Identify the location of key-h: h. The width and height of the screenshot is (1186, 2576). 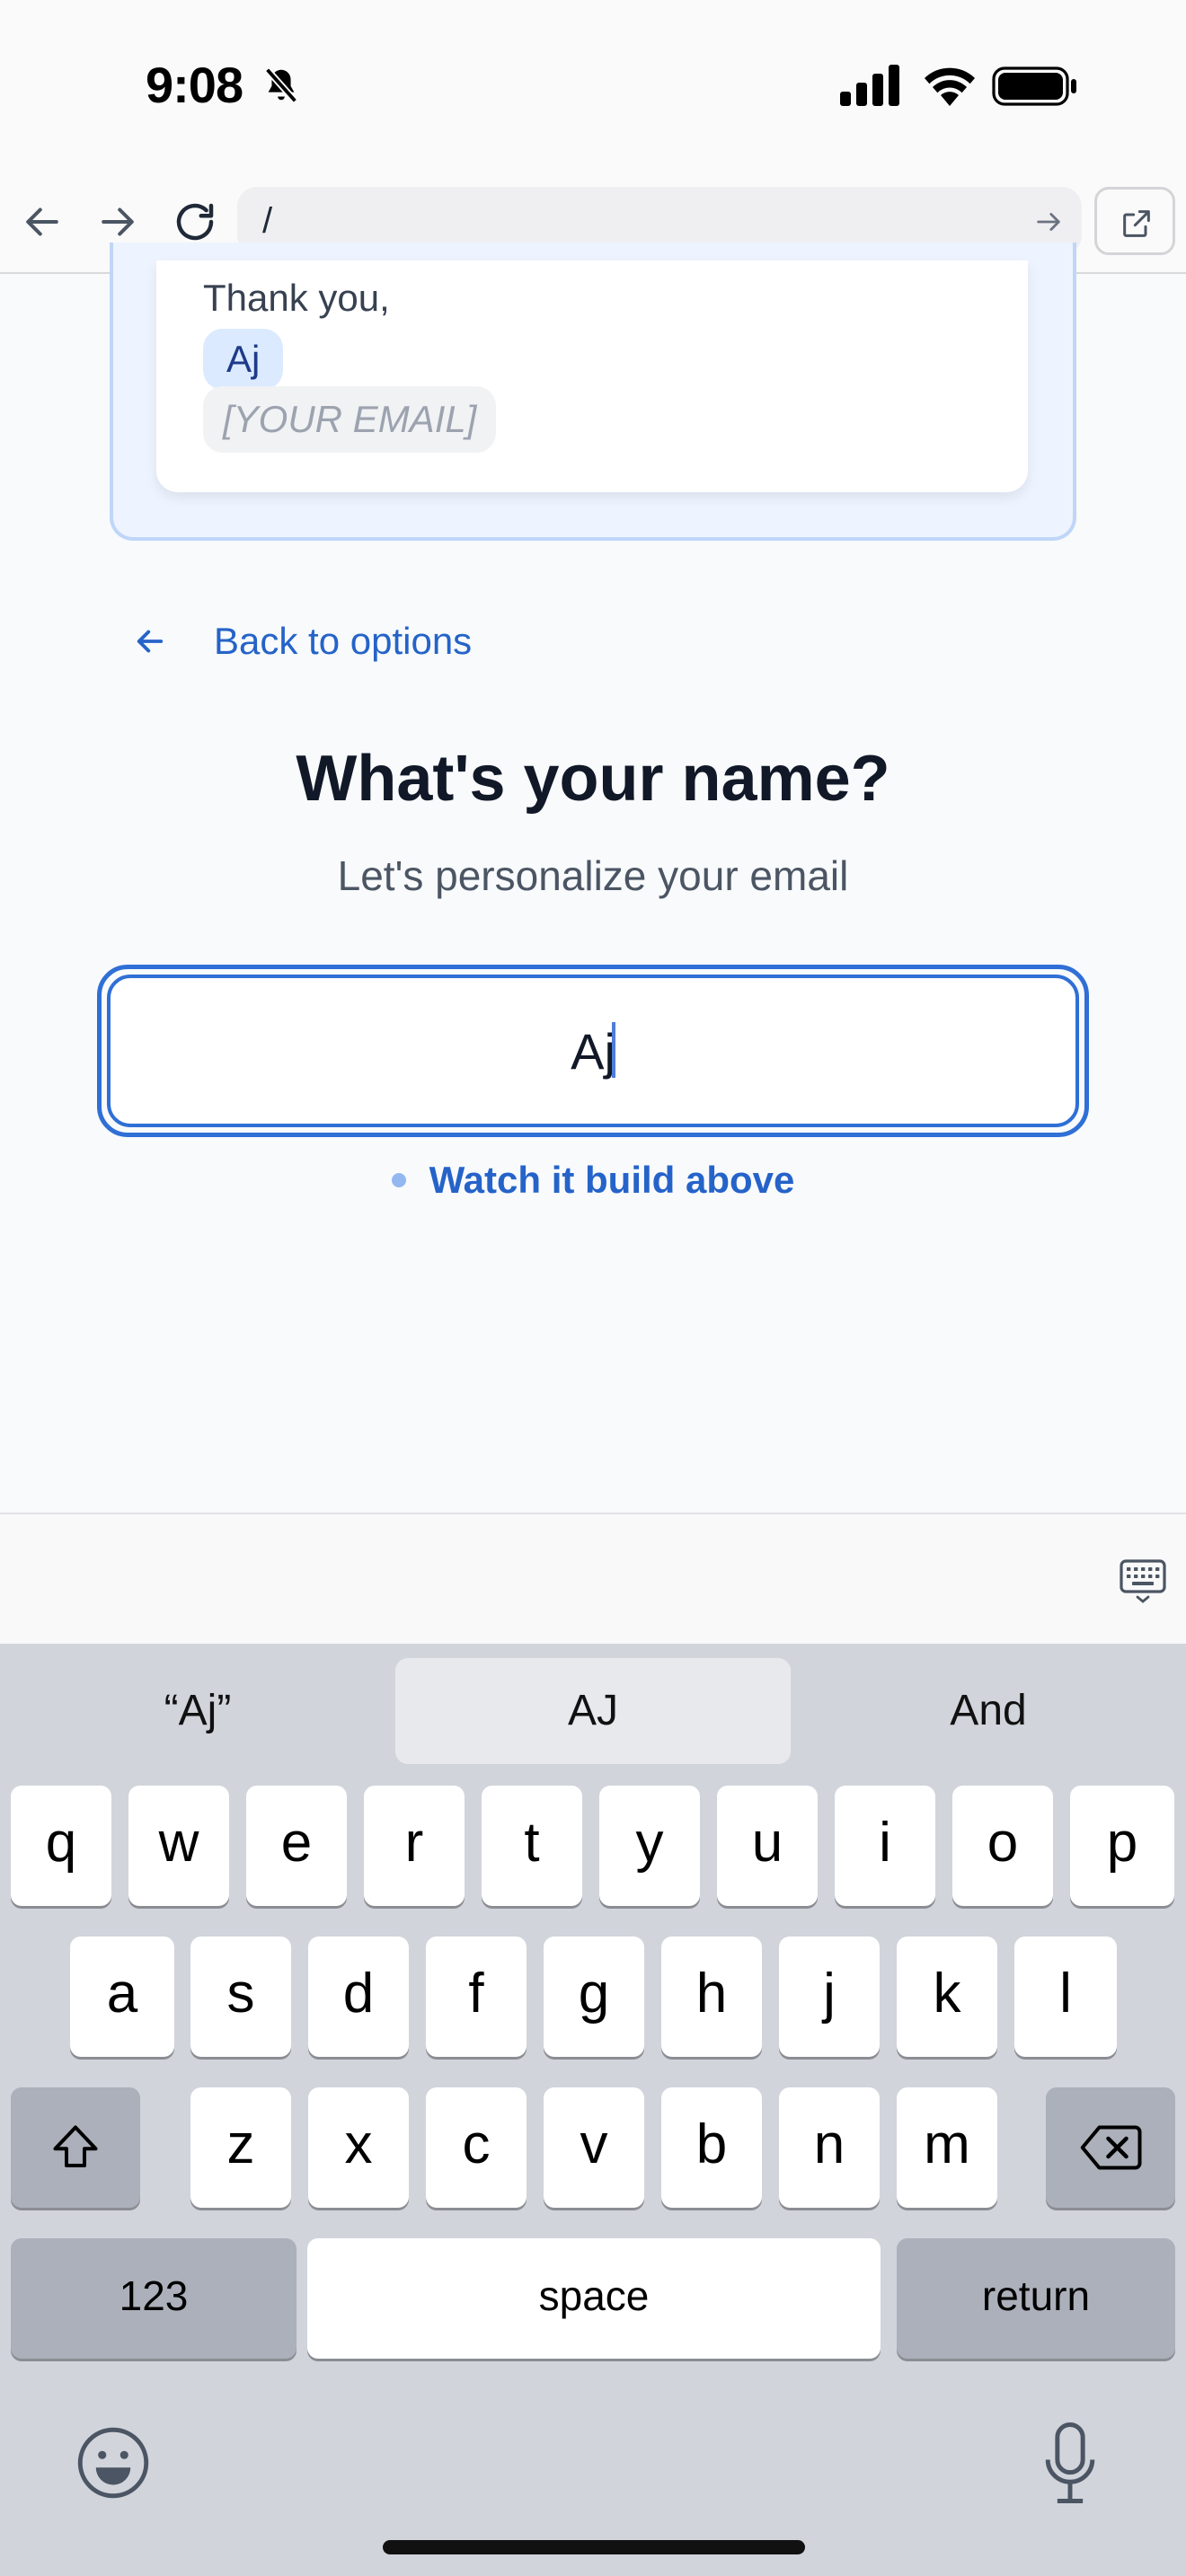
(711, 1997).